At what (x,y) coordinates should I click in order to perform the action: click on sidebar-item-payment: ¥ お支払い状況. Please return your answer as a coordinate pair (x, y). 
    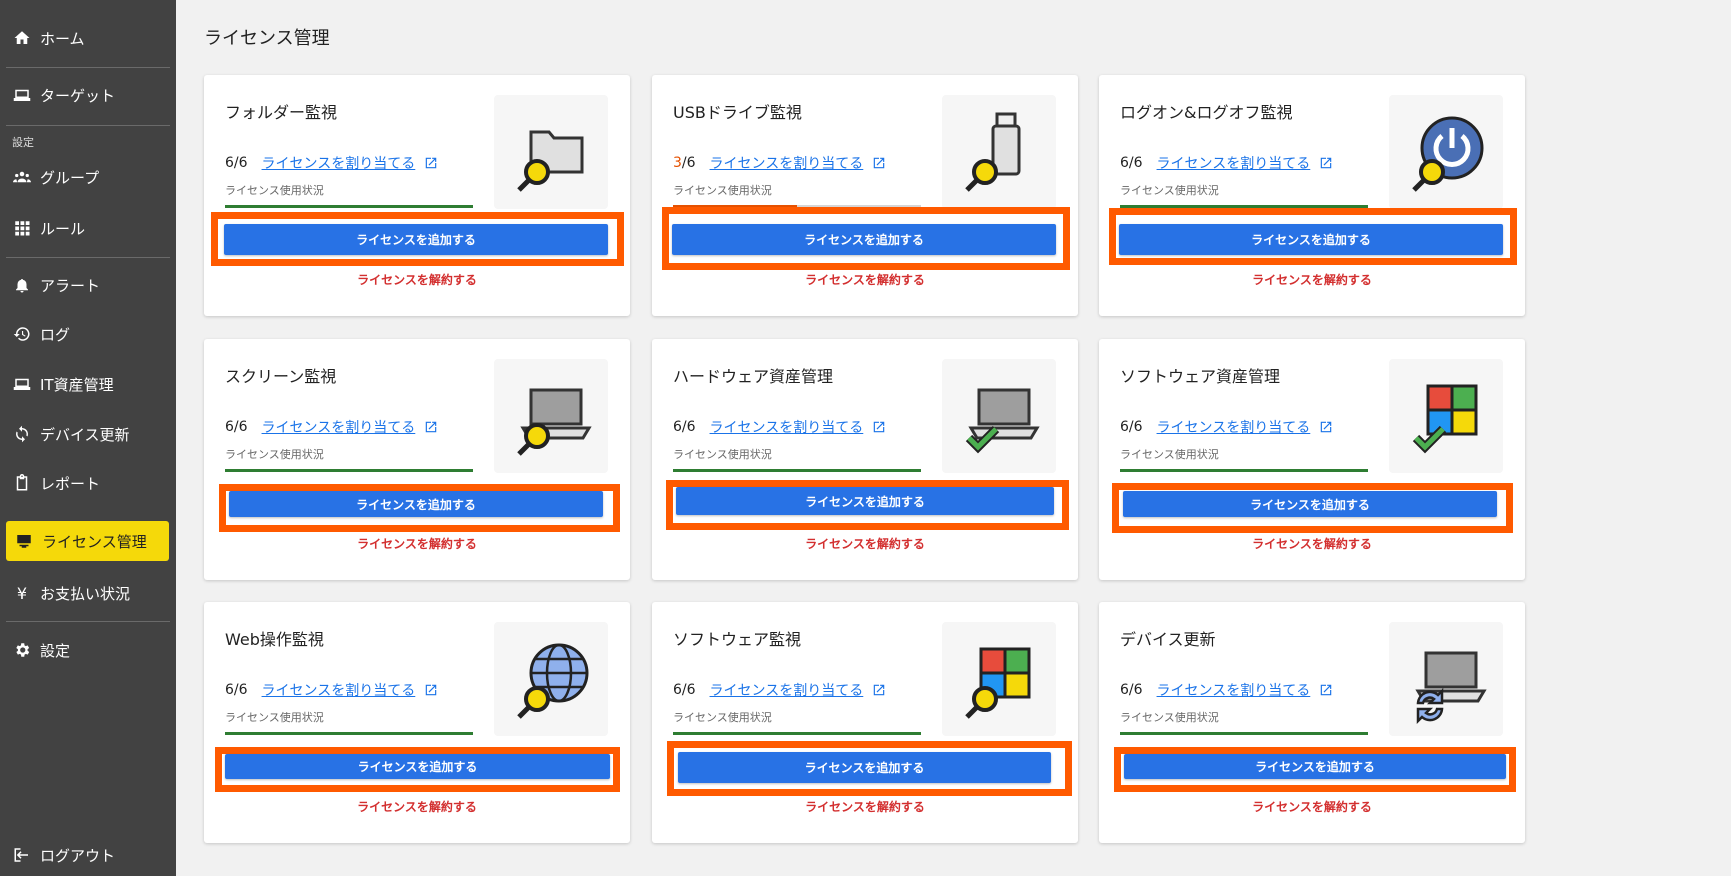
    Looking at the image, I should click on (88, 593).